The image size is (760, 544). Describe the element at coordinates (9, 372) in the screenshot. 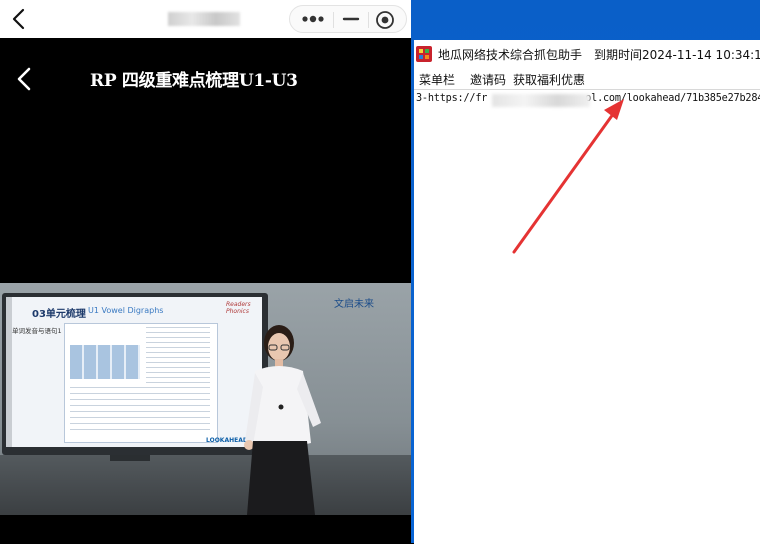

I see `board-edge` at that location.